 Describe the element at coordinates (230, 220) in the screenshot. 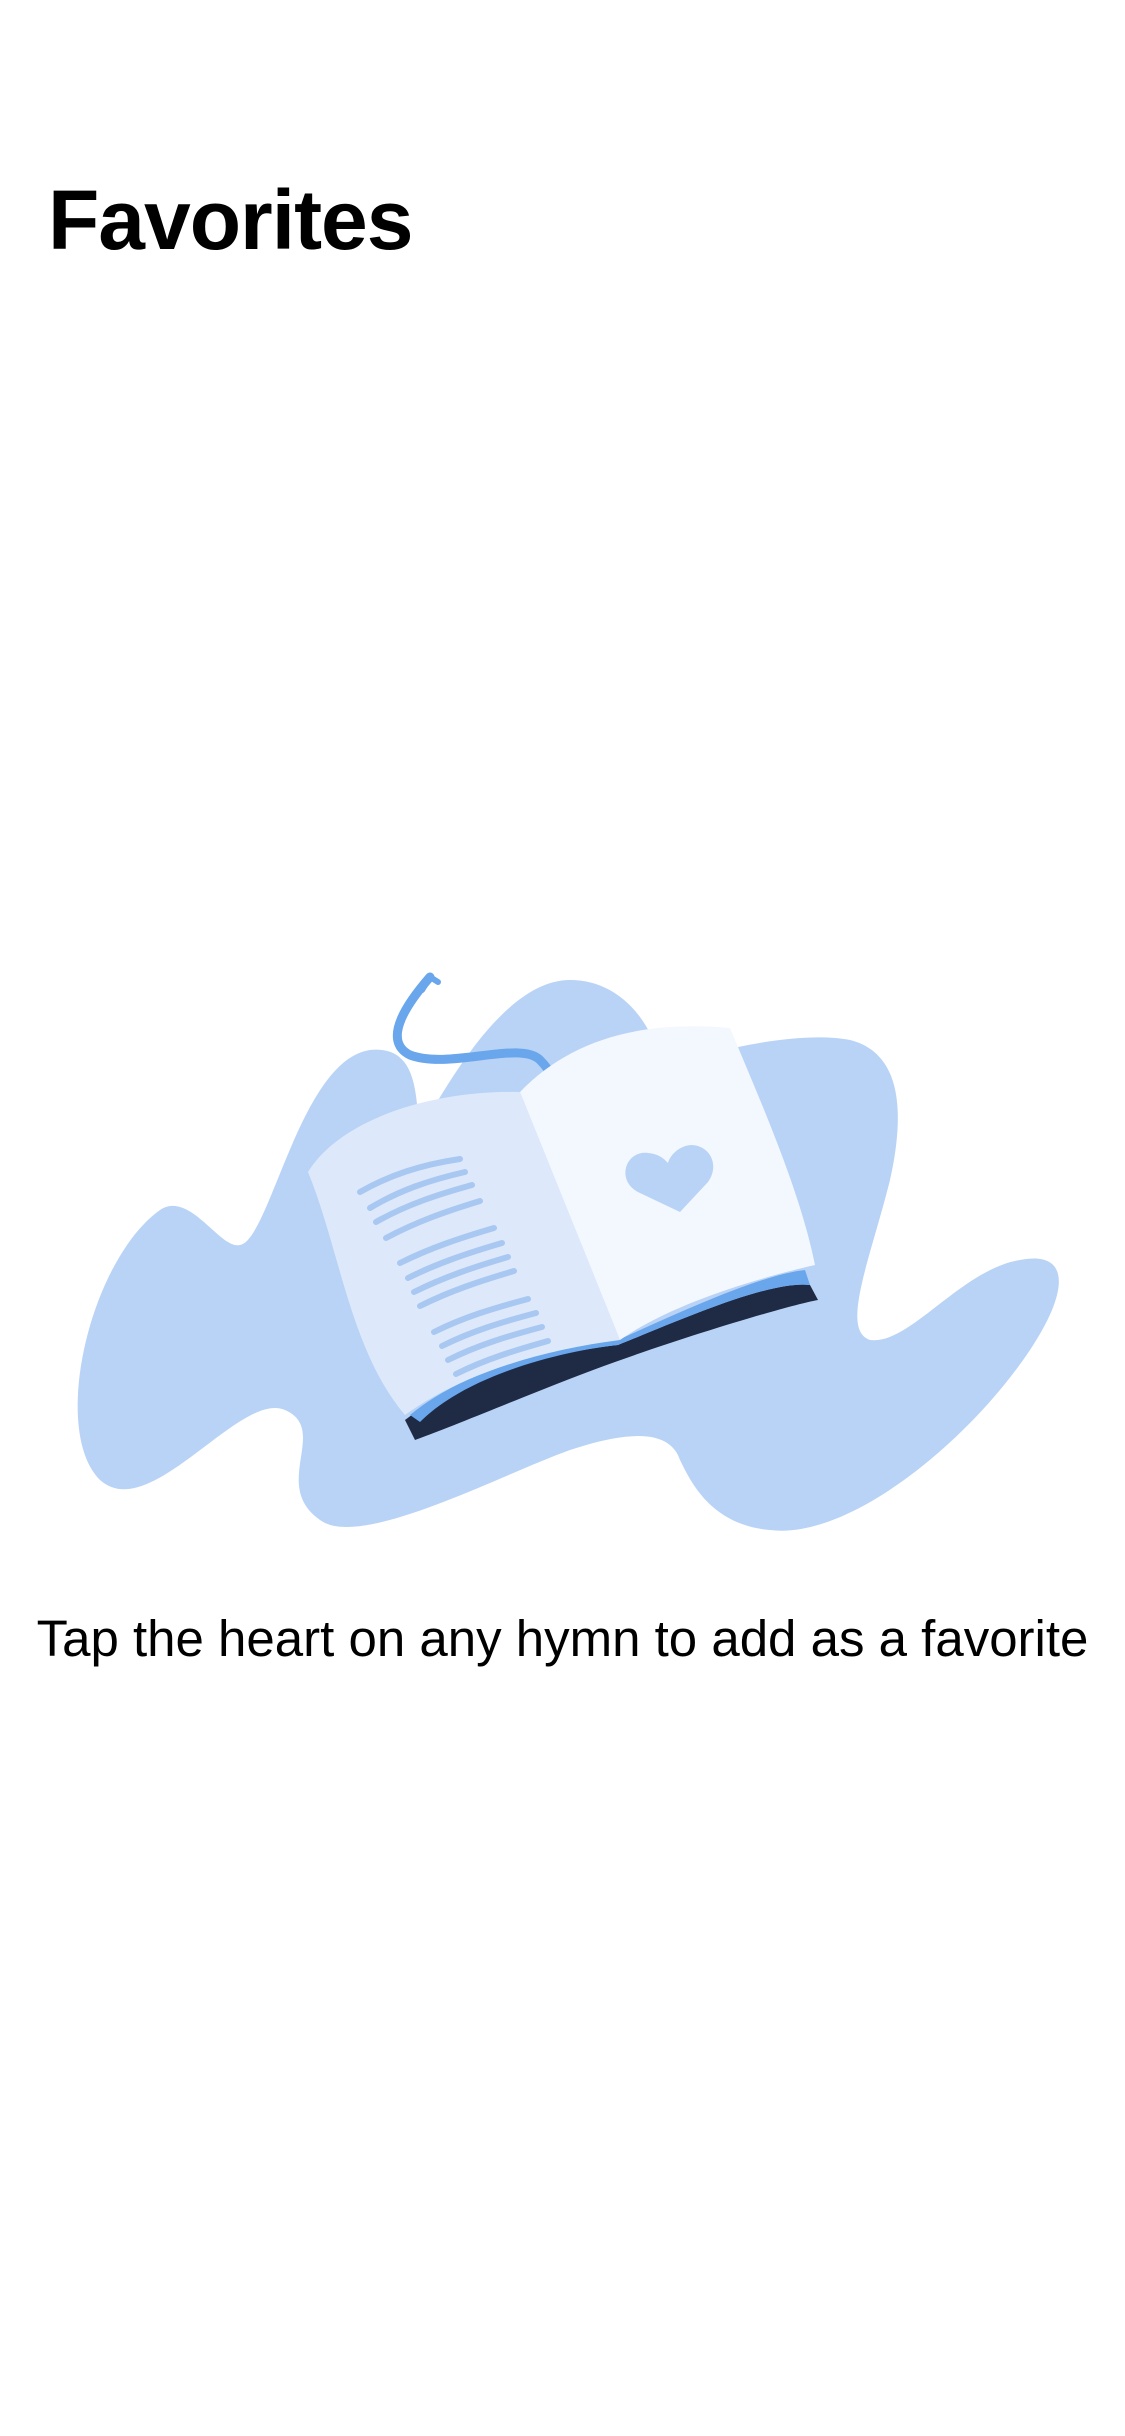

I see `page-title: Favorites` at that location.